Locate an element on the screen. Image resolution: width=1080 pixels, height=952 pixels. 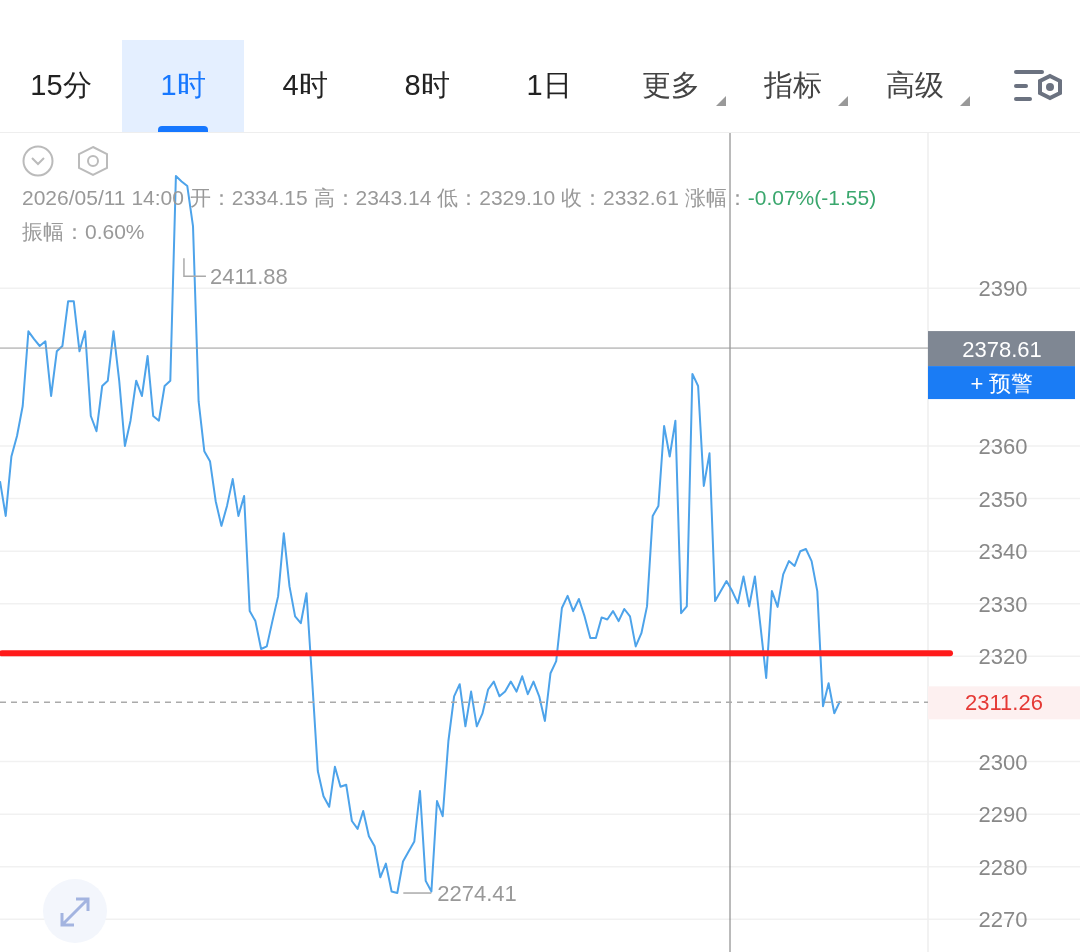
timeframe-tab: 4时 is located at coordinates (305, 86).